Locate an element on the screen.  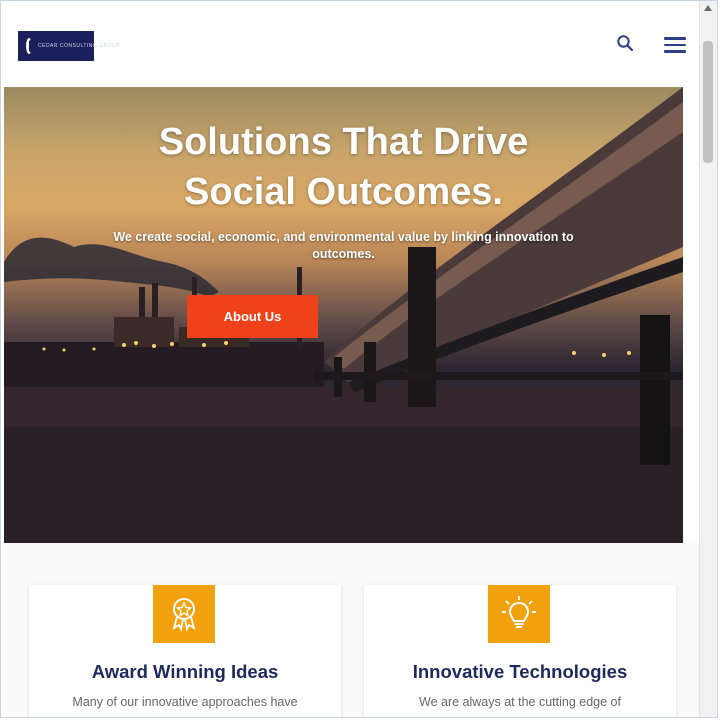
lightbulb-icon is located at coordinates (519, 614).